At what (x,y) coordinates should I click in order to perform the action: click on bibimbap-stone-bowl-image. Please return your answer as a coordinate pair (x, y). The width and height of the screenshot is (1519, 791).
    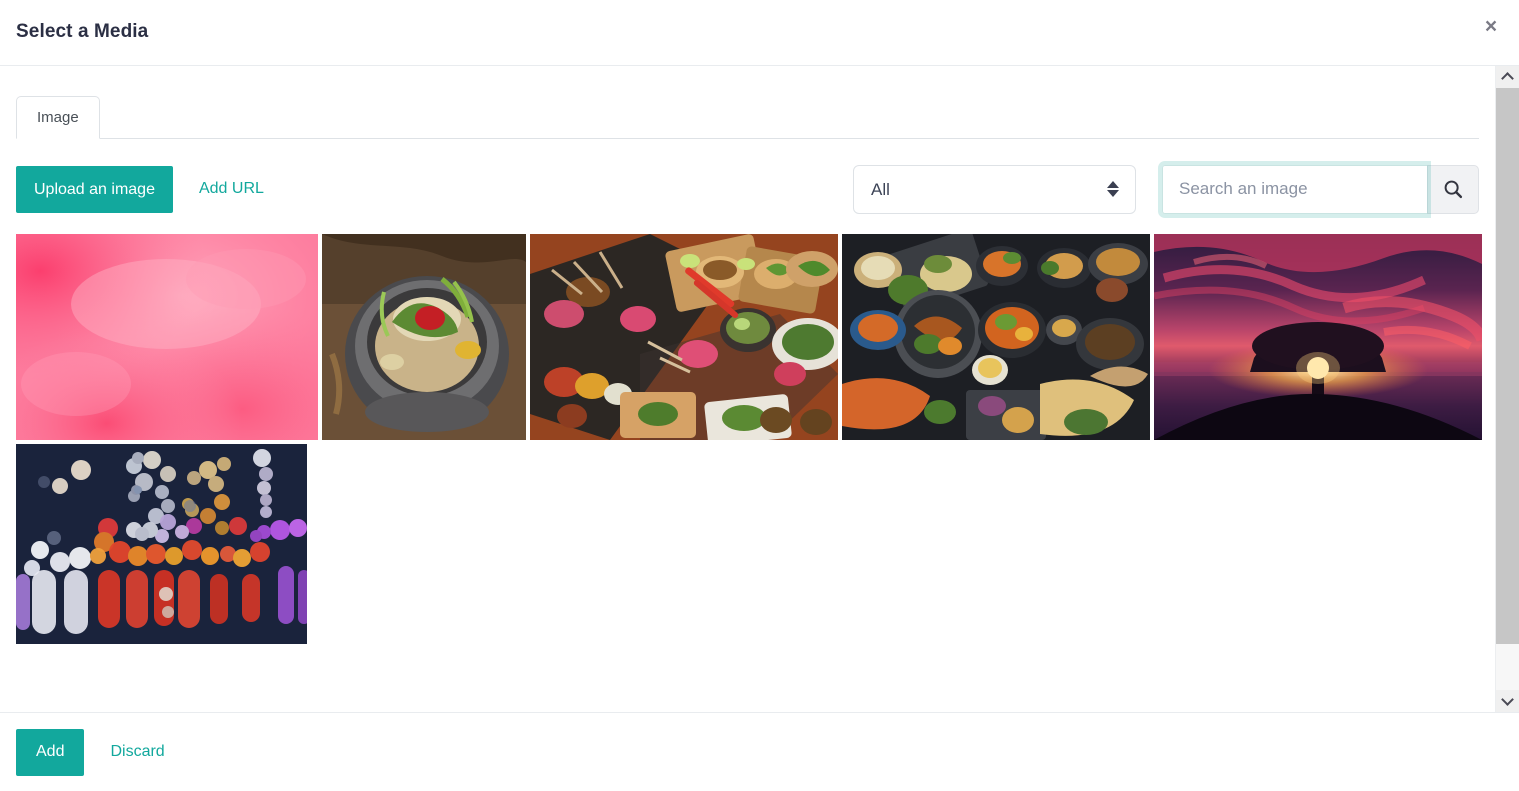
    Looking at the image, I should click on (424, 337).